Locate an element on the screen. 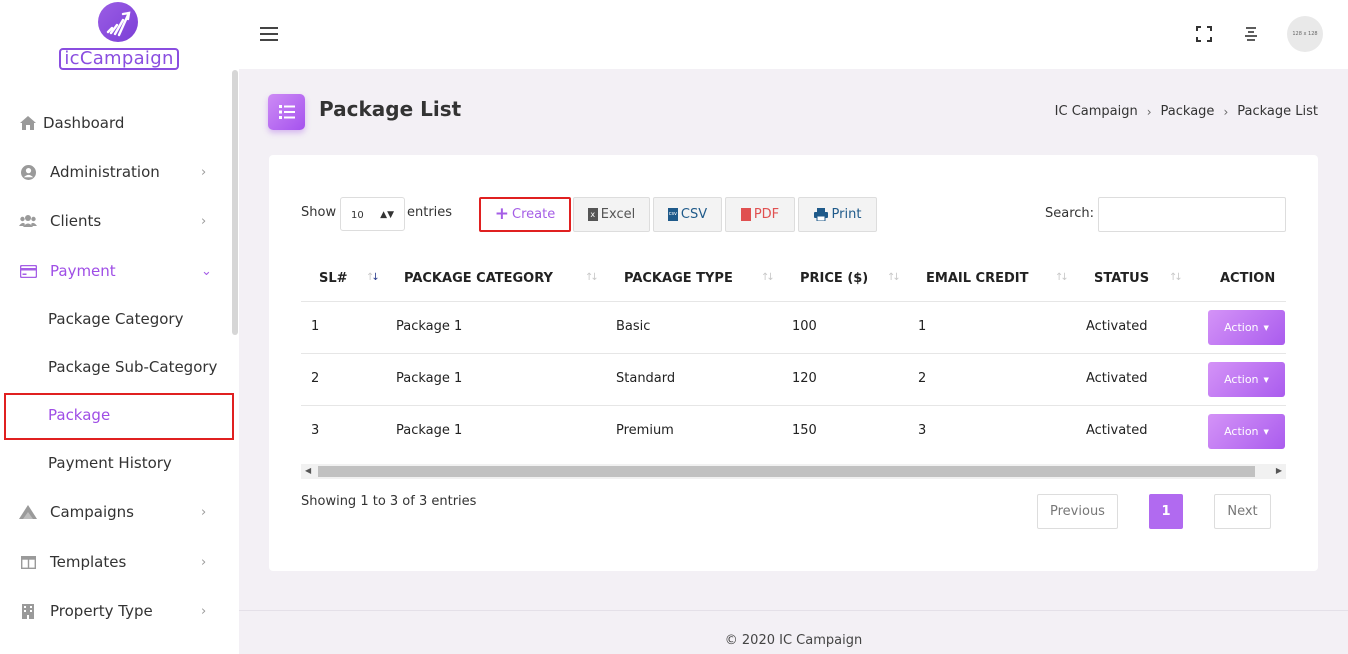 The height and width of the screenshot is (654, 1348). sidebar-item-clients: Clients › is located at coordinates (116, 221).